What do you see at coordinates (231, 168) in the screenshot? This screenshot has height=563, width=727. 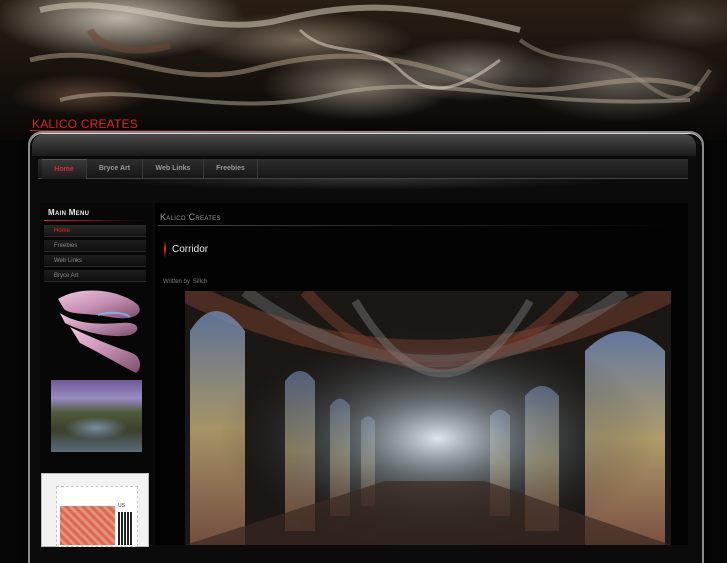 I see `nav-freebies: Freebies` at bounding box center [231, 168].